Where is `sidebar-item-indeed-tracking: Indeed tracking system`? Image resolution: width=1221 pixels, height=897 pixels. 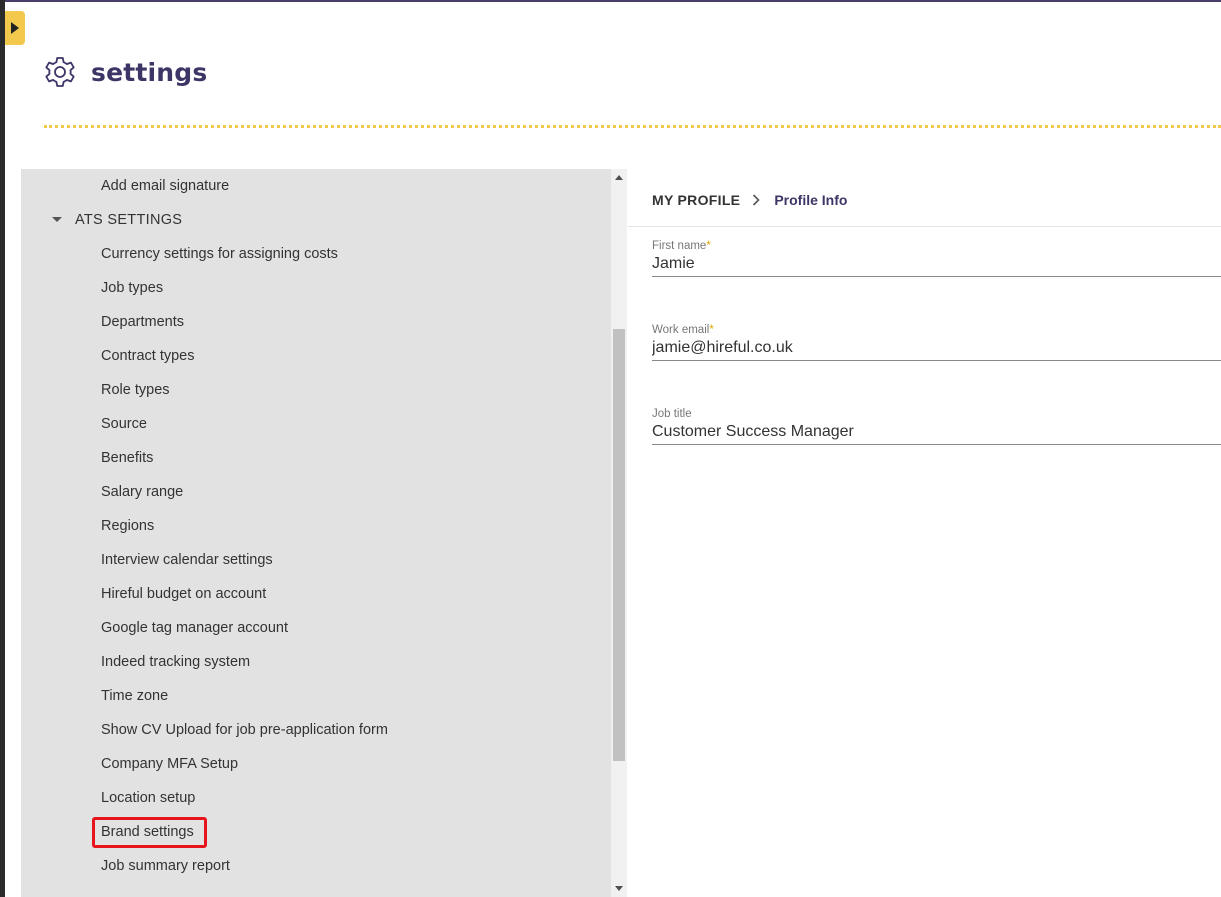 sidebar-item-indeed-tracking: Indeed tracking system is located at coordinates (316, 662).